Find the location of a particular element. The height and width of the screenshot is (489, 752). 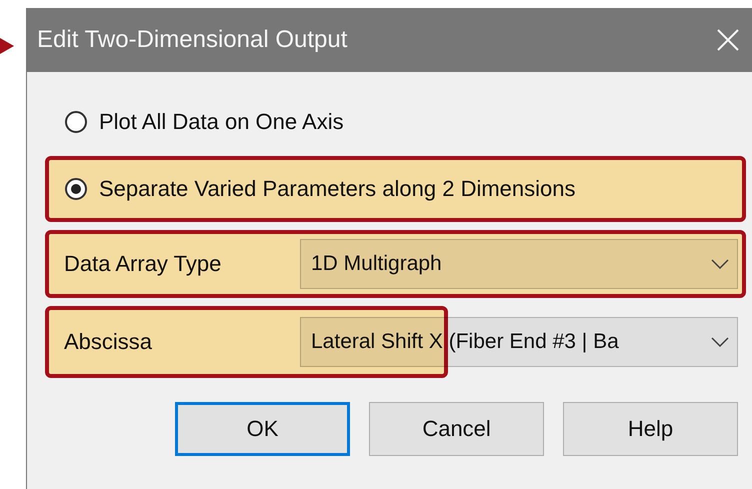

dialog-button: Cancel is located at coordinates (456, 429).